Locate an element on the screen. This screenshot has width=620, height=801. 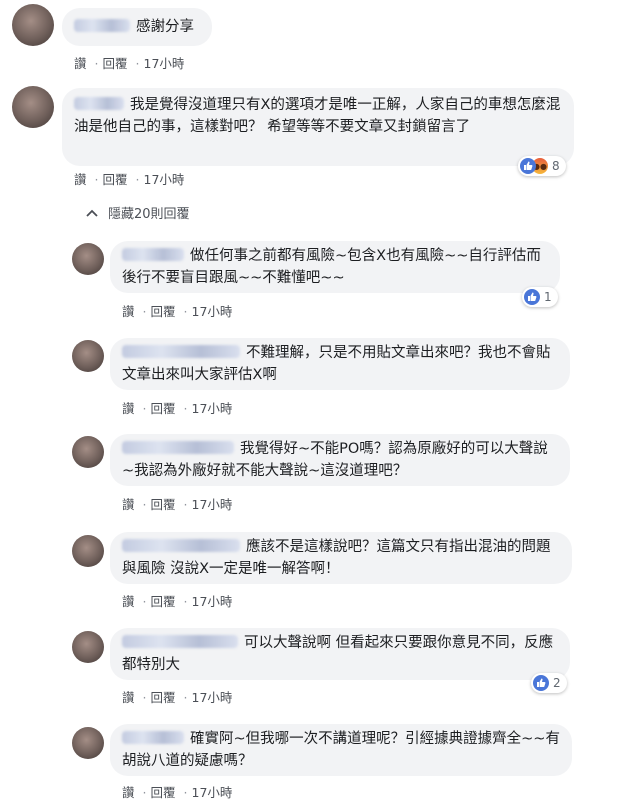
hide-replies-toggle: 隱藏20則回覆 is located at coordinates (138, 212).